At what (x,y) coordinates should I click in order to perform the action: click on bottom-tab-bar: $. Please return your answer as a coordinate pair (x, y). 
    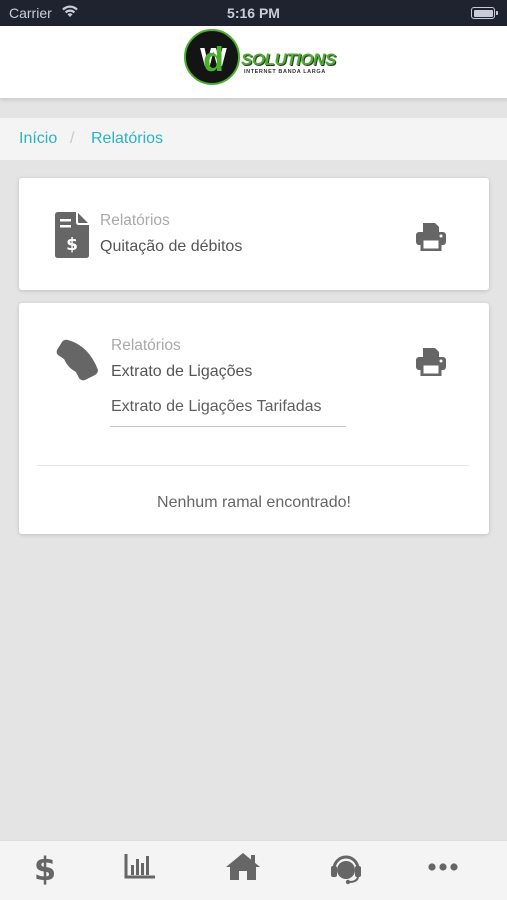
    Looking at the image, I should click on (253, 870).